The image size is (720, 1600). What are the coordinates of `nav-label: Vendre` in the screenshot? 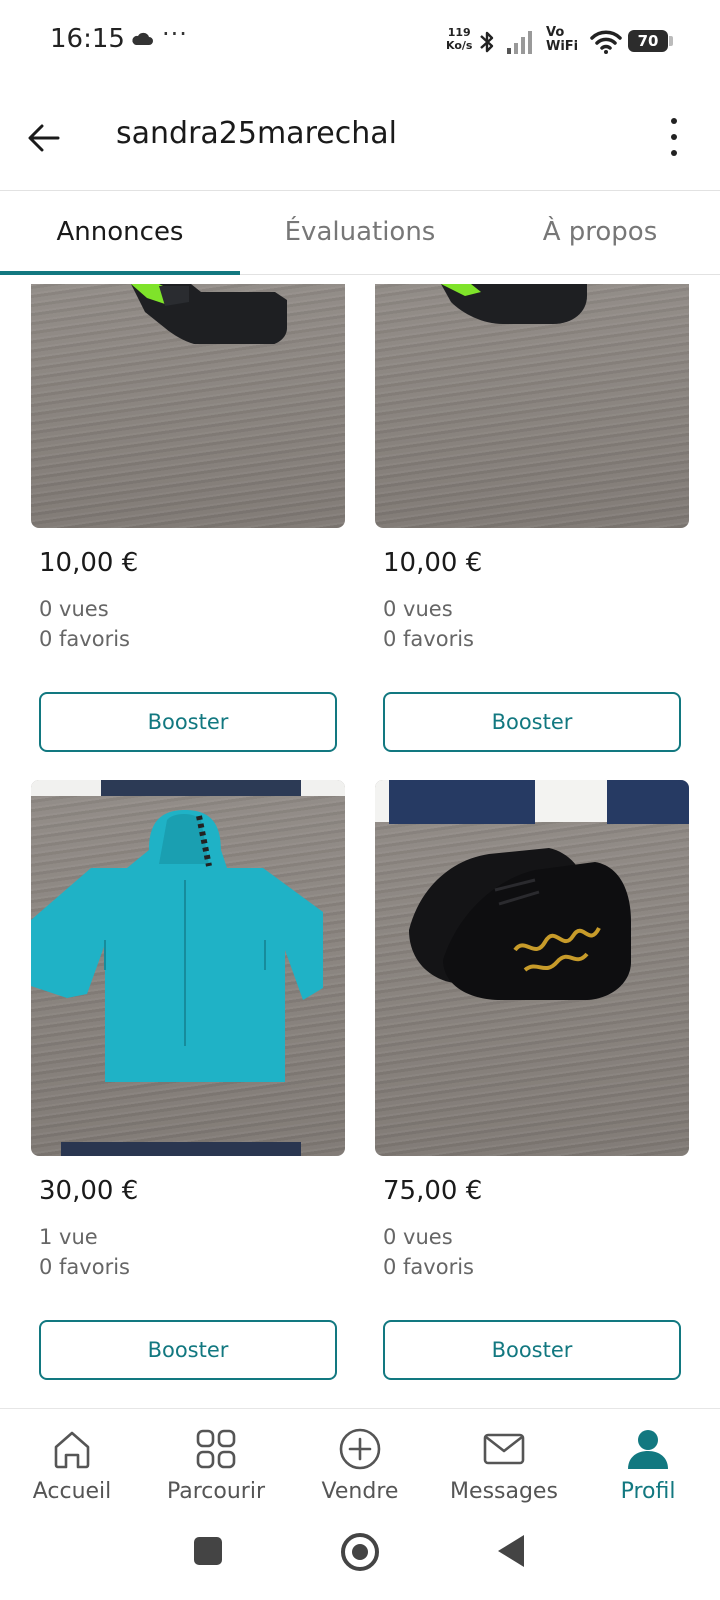 It's located at (360, 1491).